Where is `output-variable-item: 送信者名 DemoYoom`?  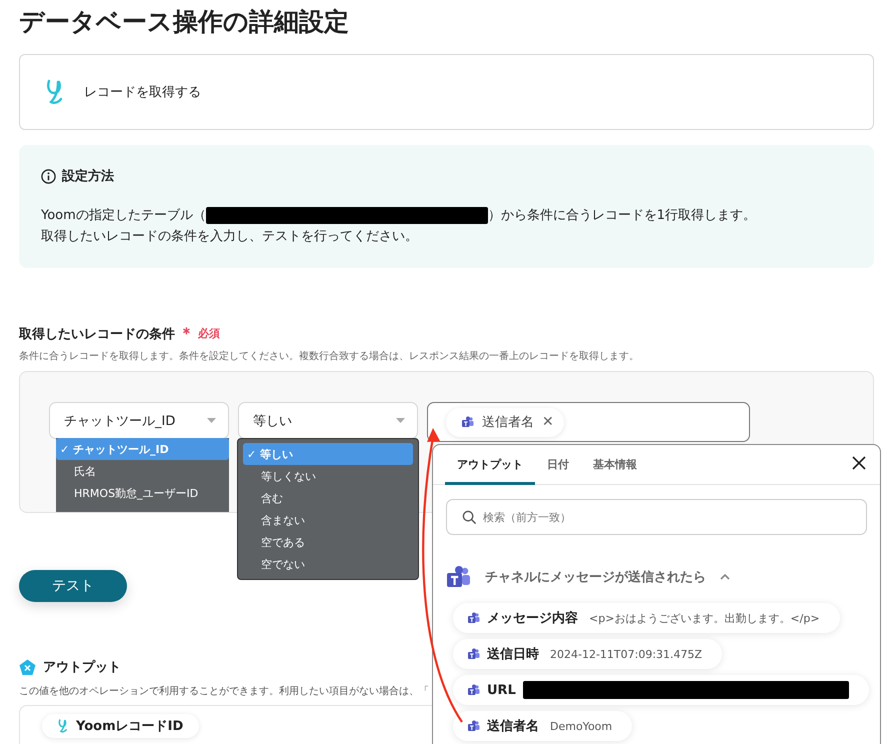 output-variable-item: 送信者名 DemoYoom is located at coordinates (542, 726).